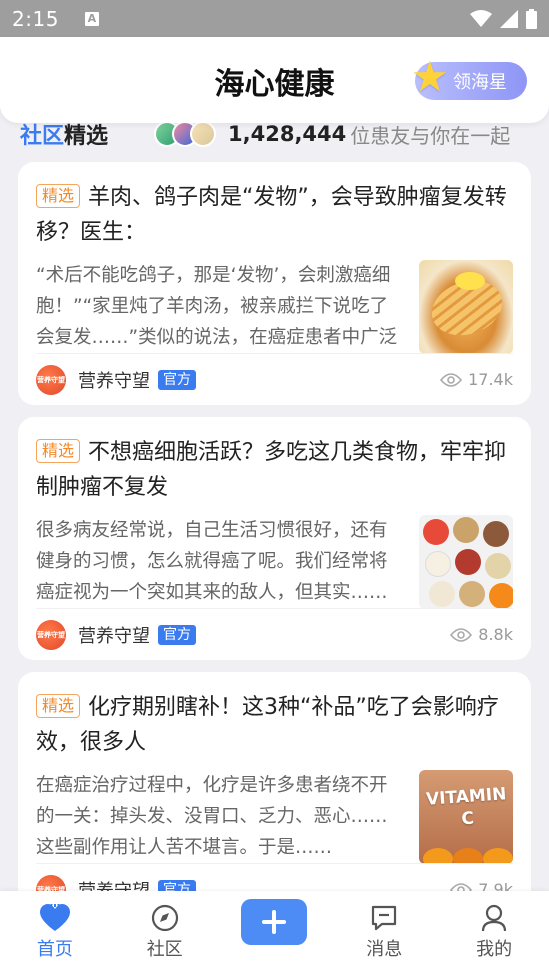 The image size is (549, 976). What do you see at coordinates (54, 918) in the screenshot?
I see `heart-icon` at bounding box center [54, 918].